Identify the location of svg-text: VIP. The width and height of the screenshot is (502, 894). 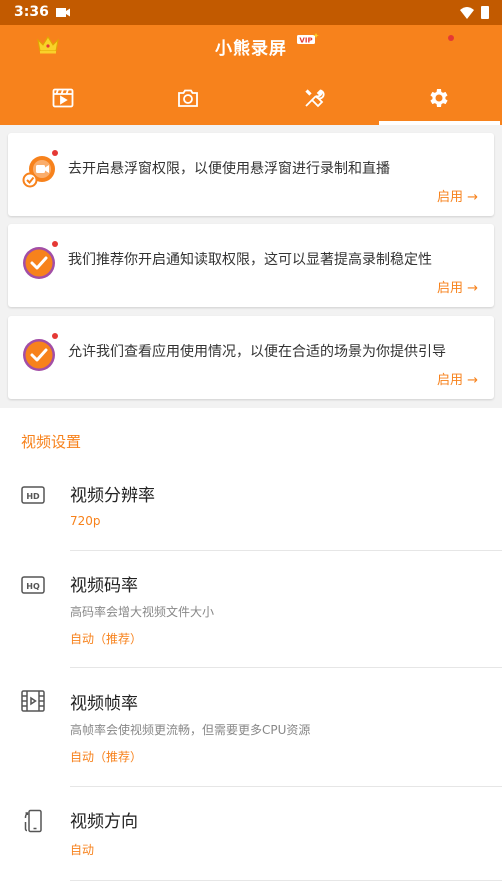
(305, 41).